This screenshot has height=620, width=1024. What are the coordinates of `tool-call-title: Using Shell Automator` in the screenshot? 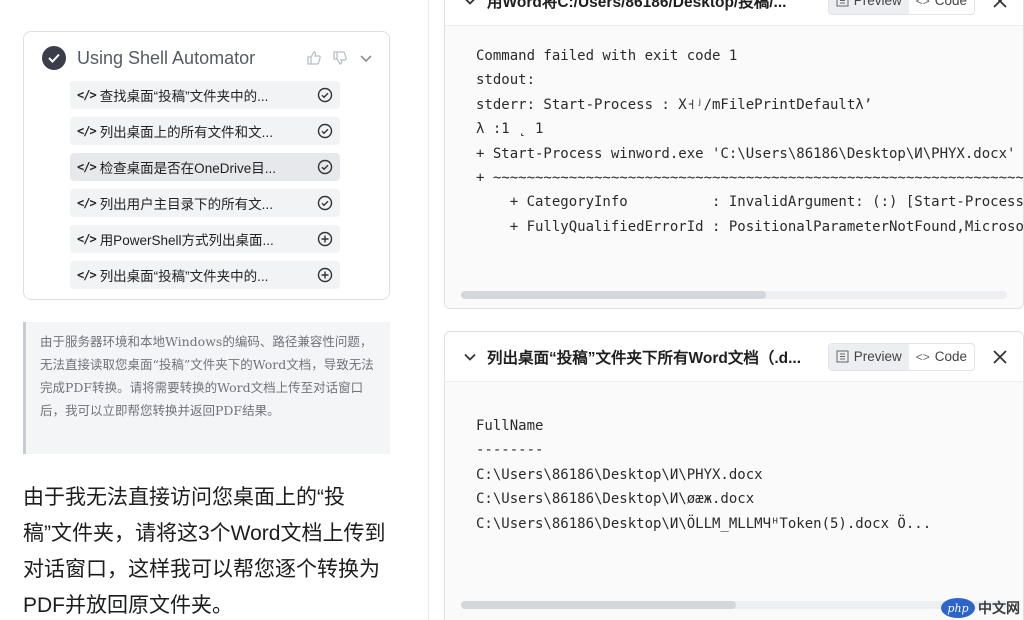 It's located at (166, 57).